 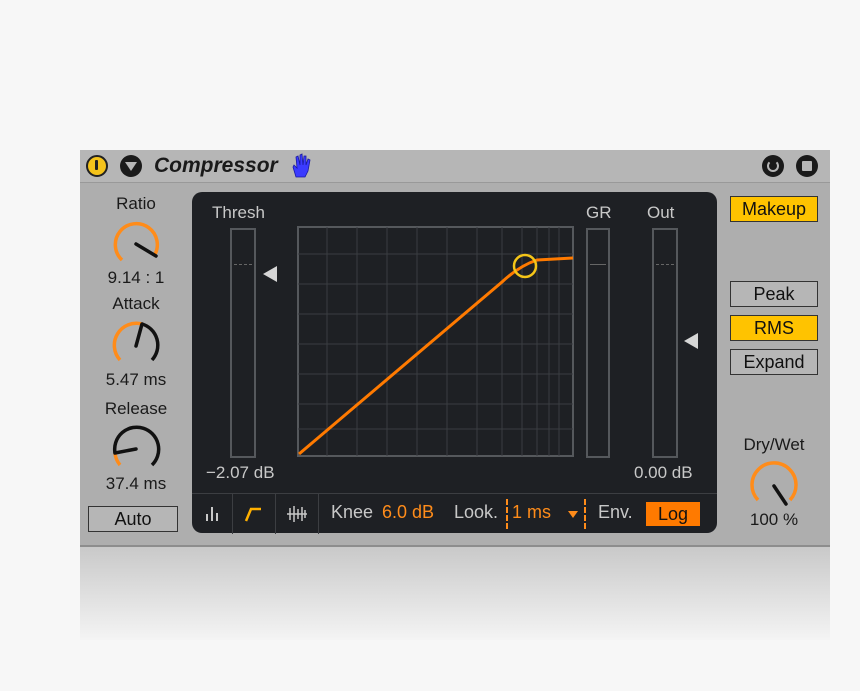 What do you see at coordinates (243, 343) in the screenshot?
I see `input-meter` at bounding box center [243, 343].